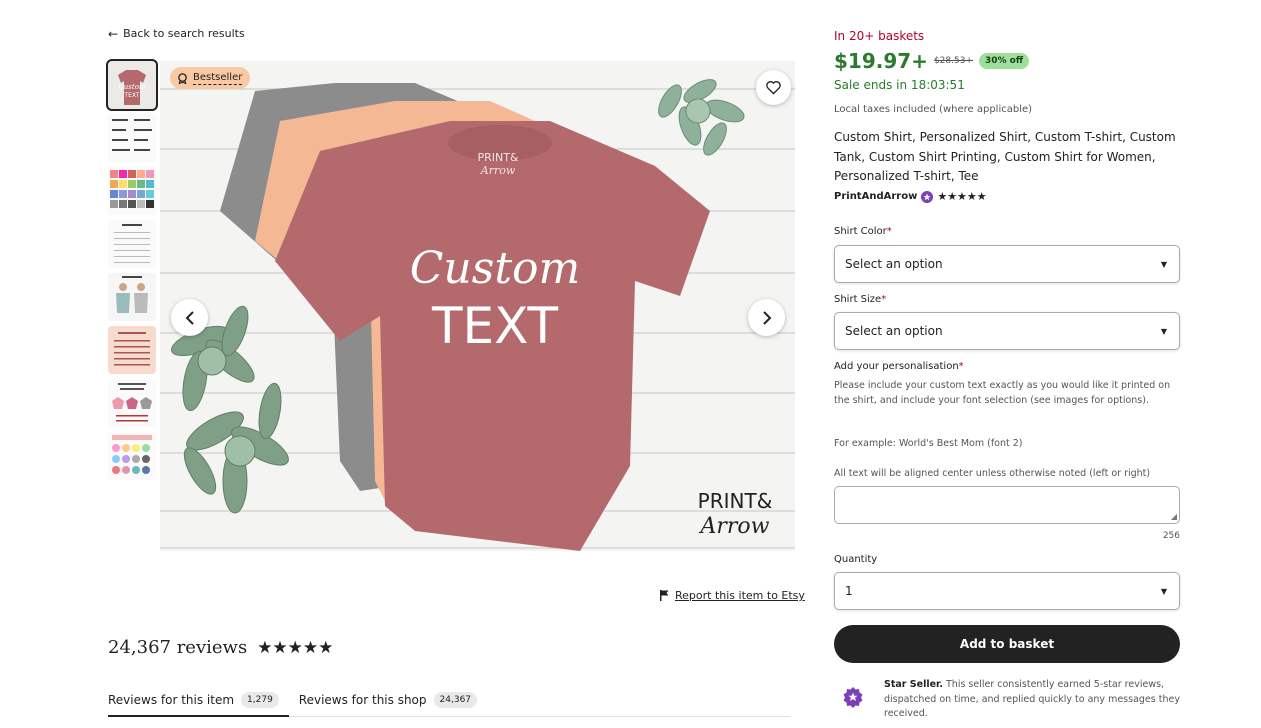 This screenshot has height=728, width=1261. What do you see at coordinates (953, 61) in the screenshot?
I see `original-price: $28.53+` at bounding box center [953, 61].